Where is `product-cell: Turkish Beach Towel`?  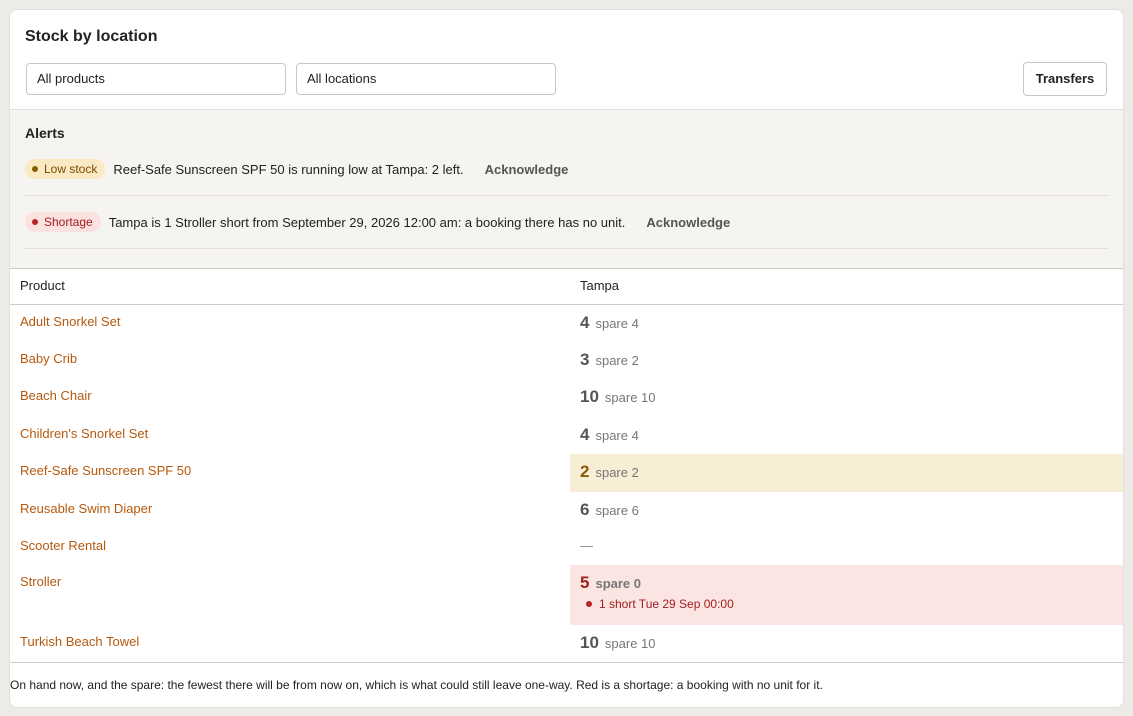 product-cell: Turkish Beach Towel is located at coordinates (290, 644).